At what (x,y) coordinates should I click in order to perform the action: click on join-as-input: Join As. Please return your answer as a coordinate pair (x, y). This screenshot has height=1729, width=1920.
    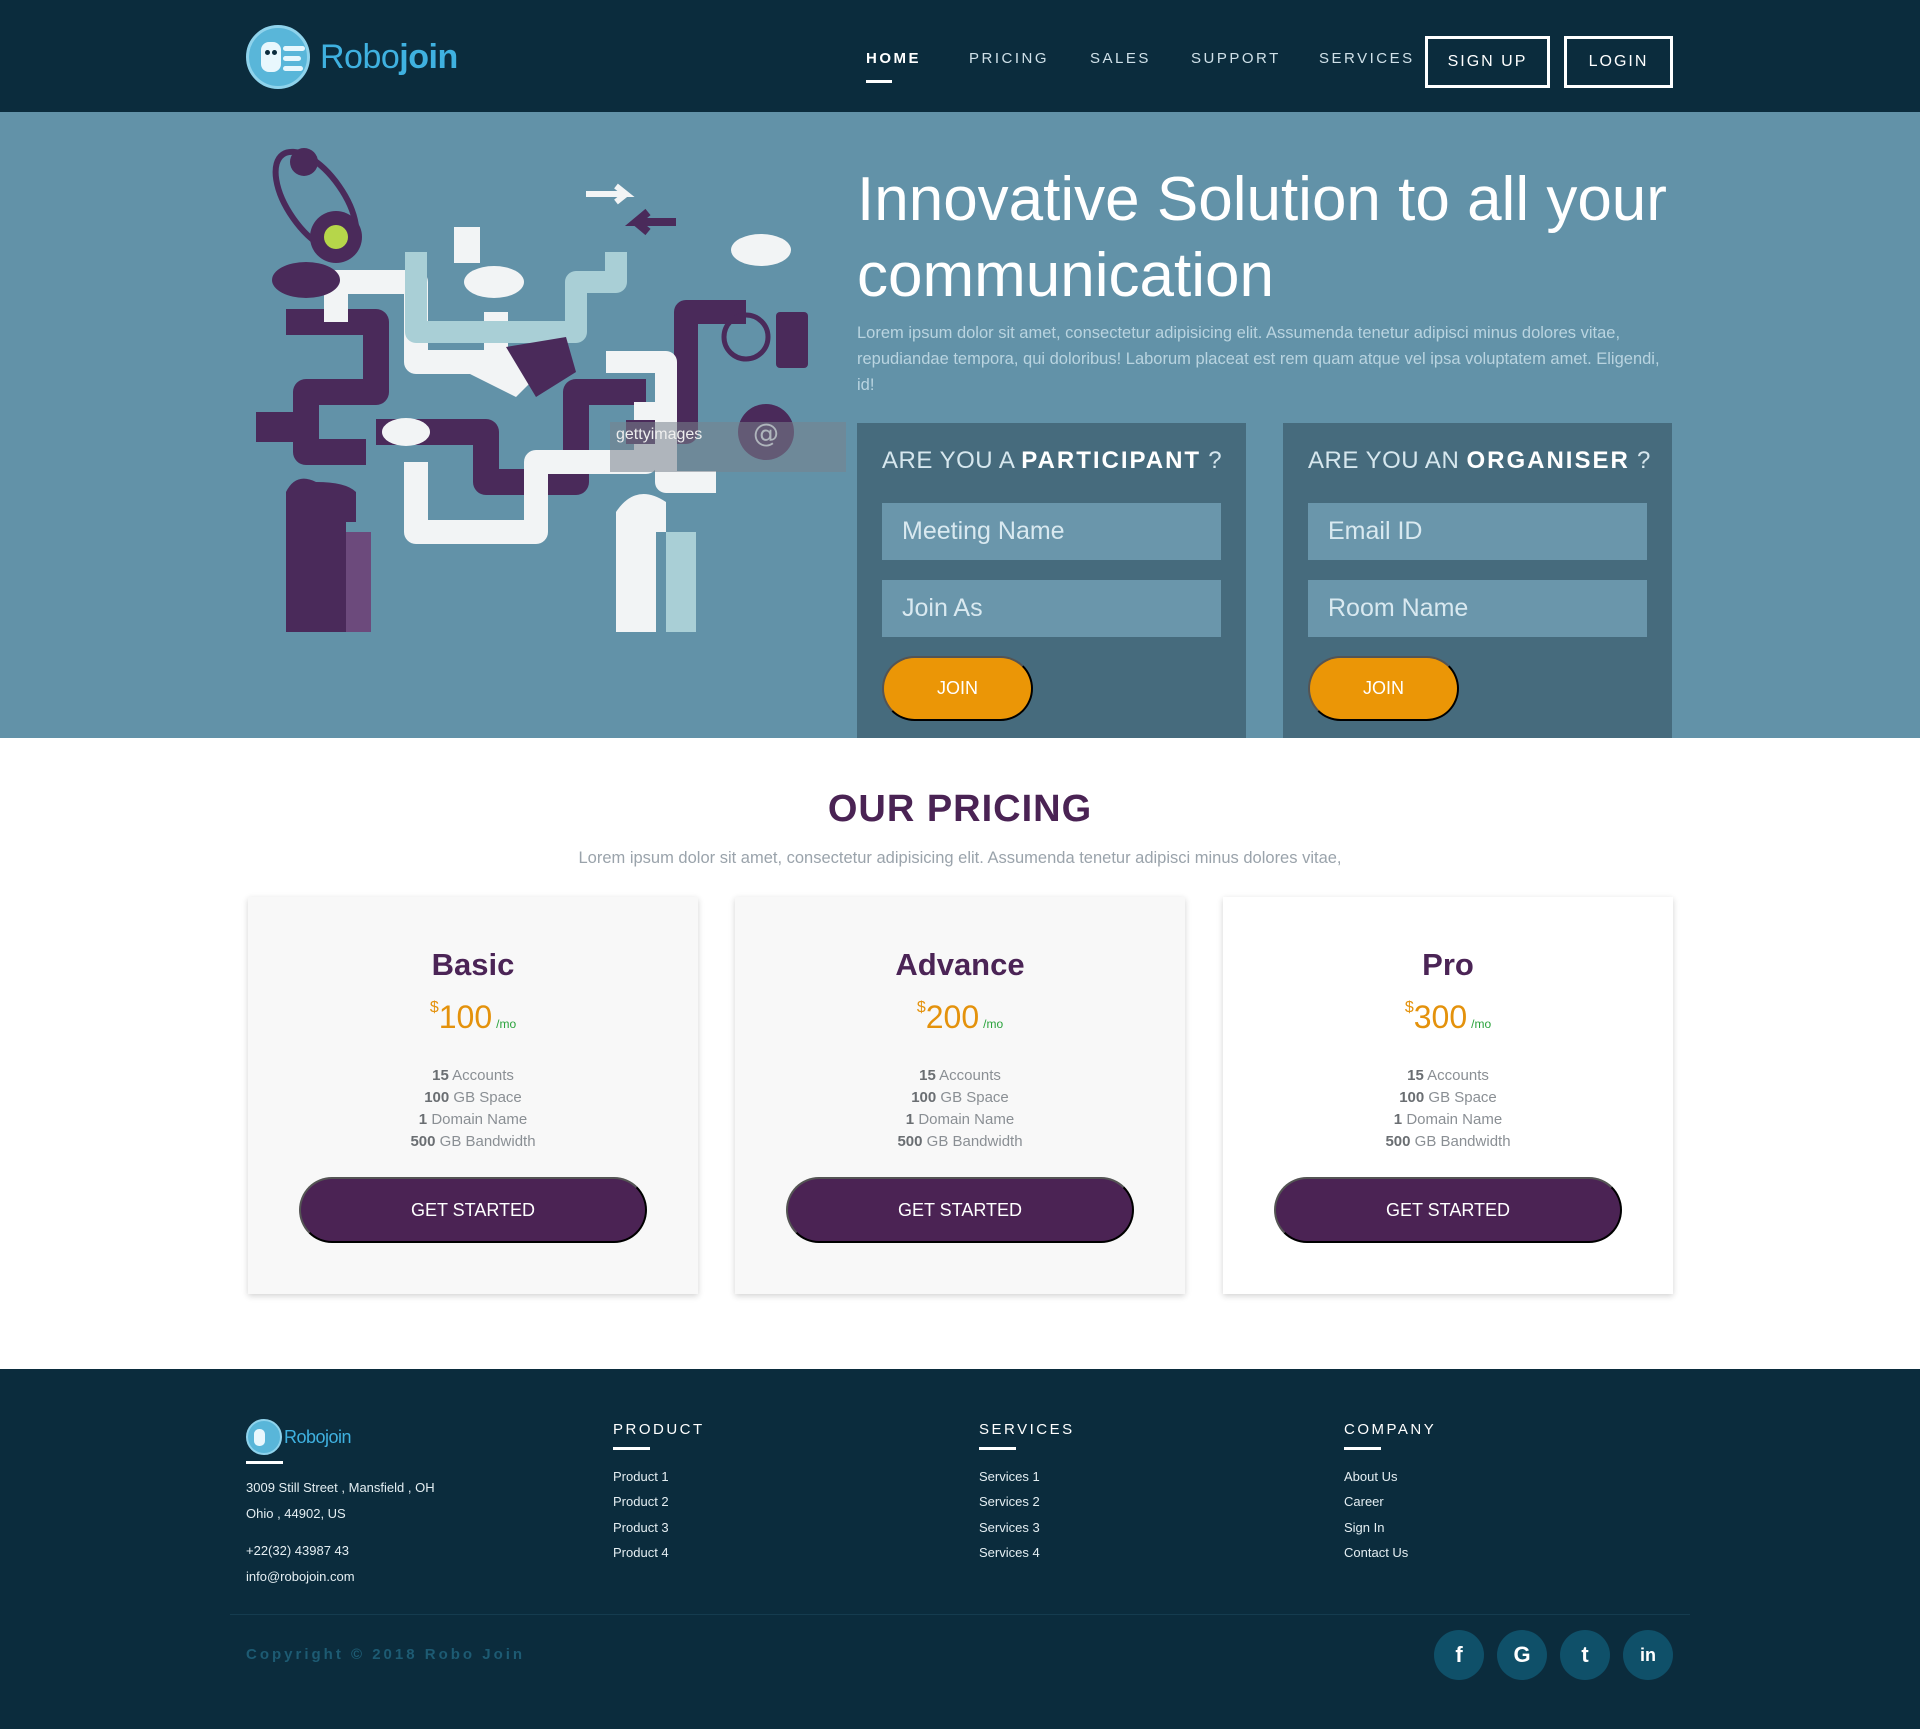
    Looking at the image, I should click on (1051, 608).